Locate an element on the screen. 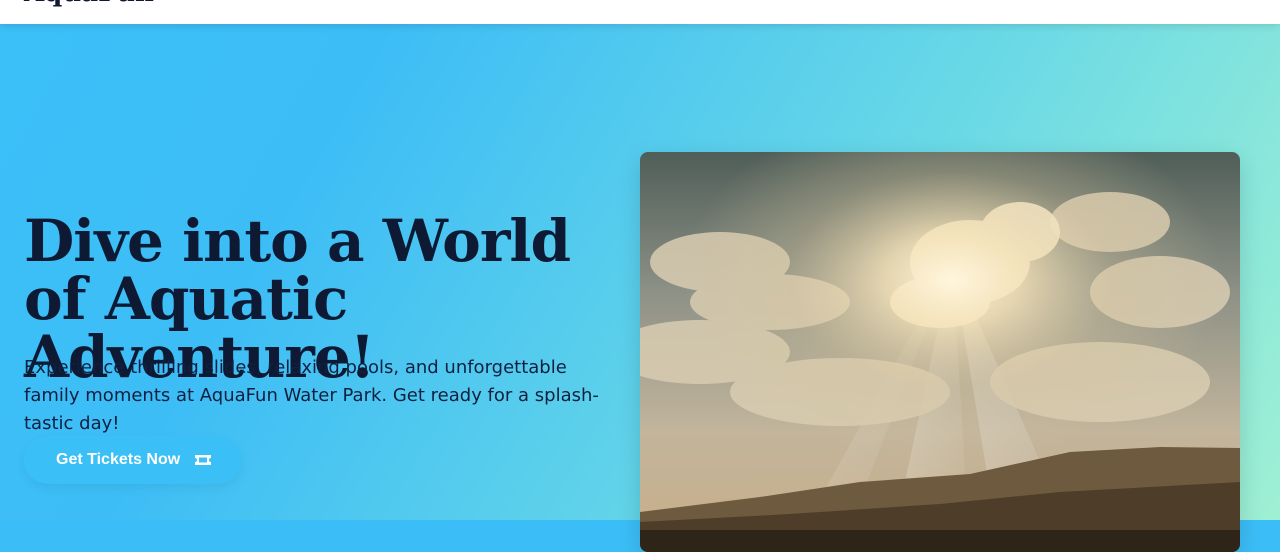 This screenshot has width=1280, height=552. site-header: AquaFun is located at coordinates (640, 12).